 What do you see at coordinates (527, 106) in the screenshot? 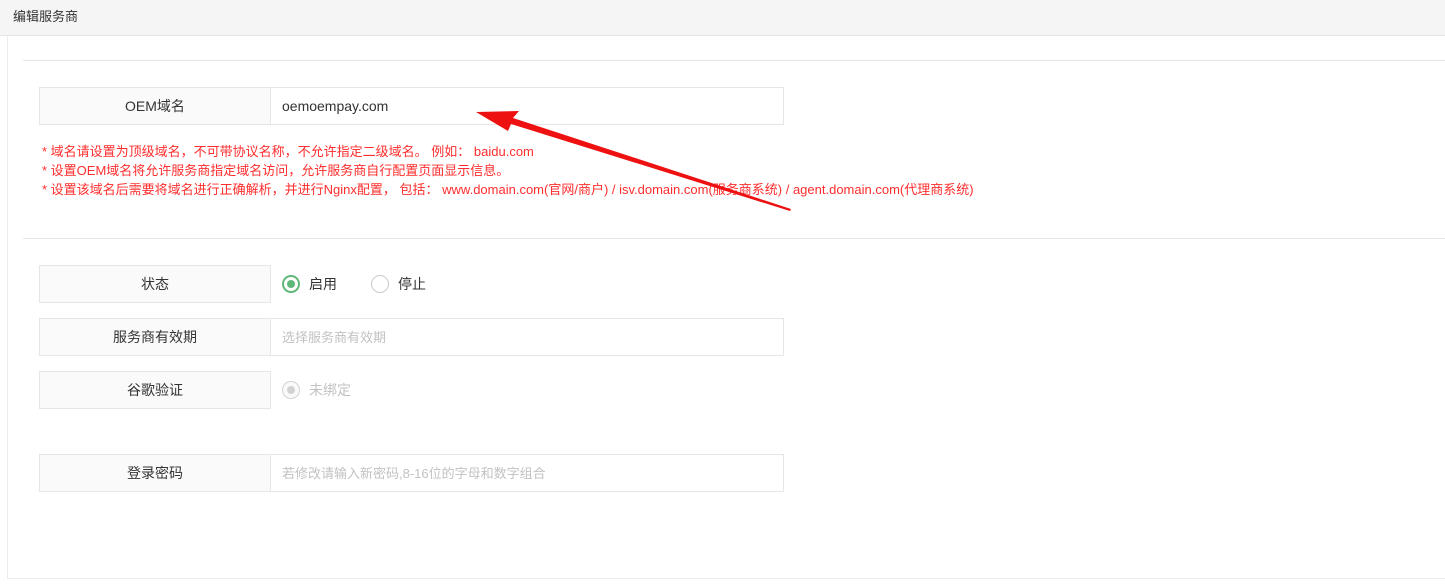
I see `oem-domain-input` at bounding box center [527, 106].